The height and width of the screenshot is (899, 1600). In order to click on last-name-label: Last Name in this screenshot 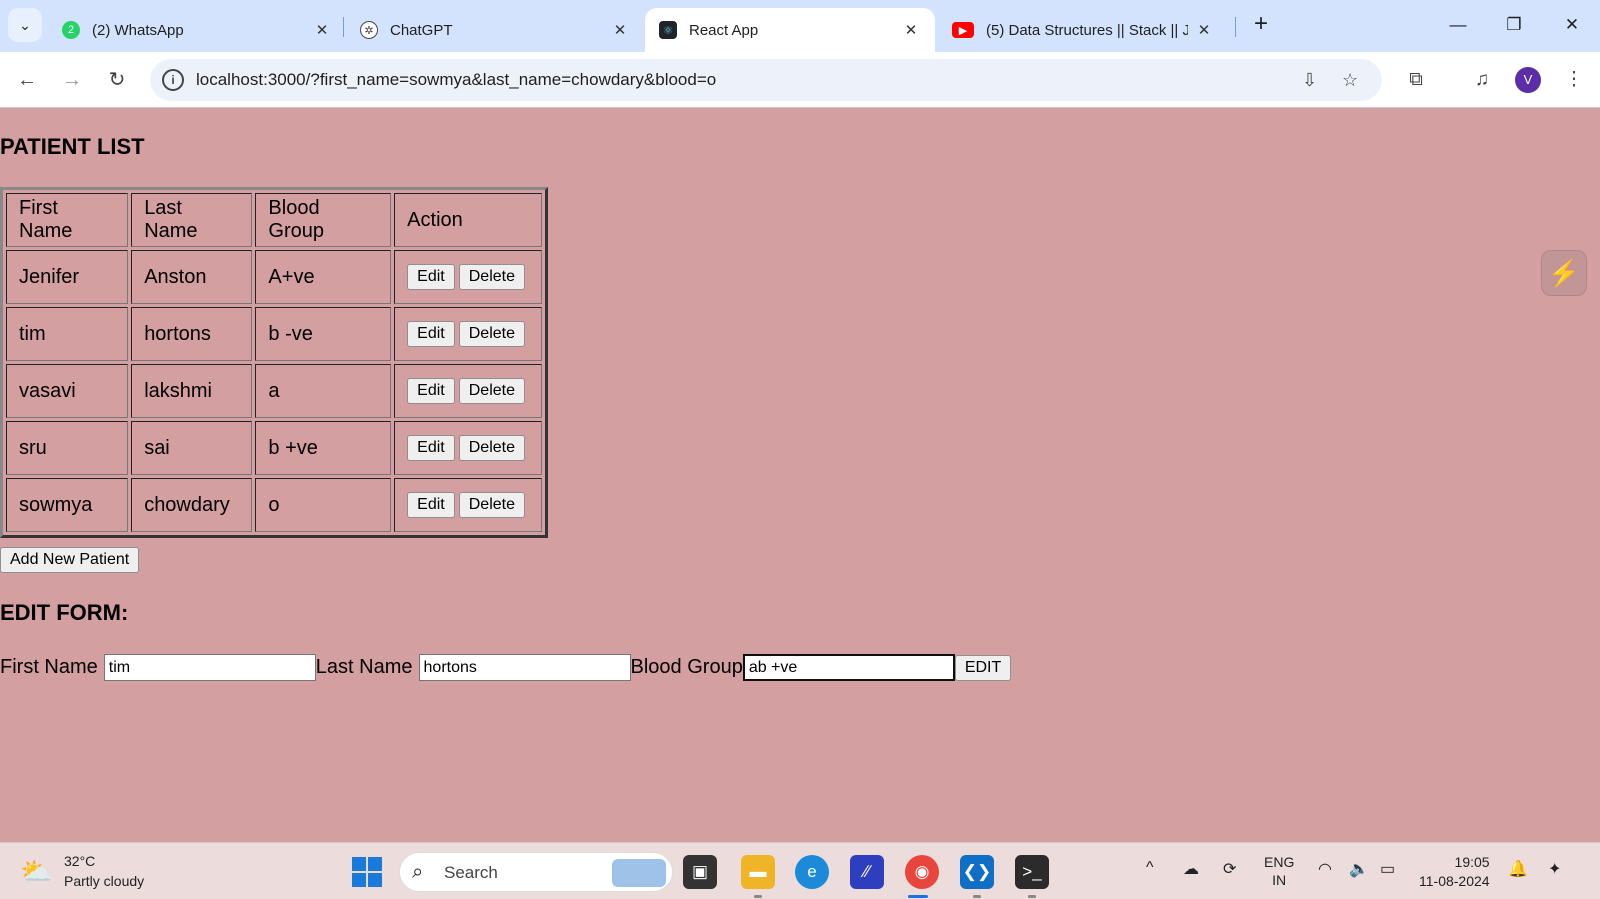, I will do `click(364, 667)`.